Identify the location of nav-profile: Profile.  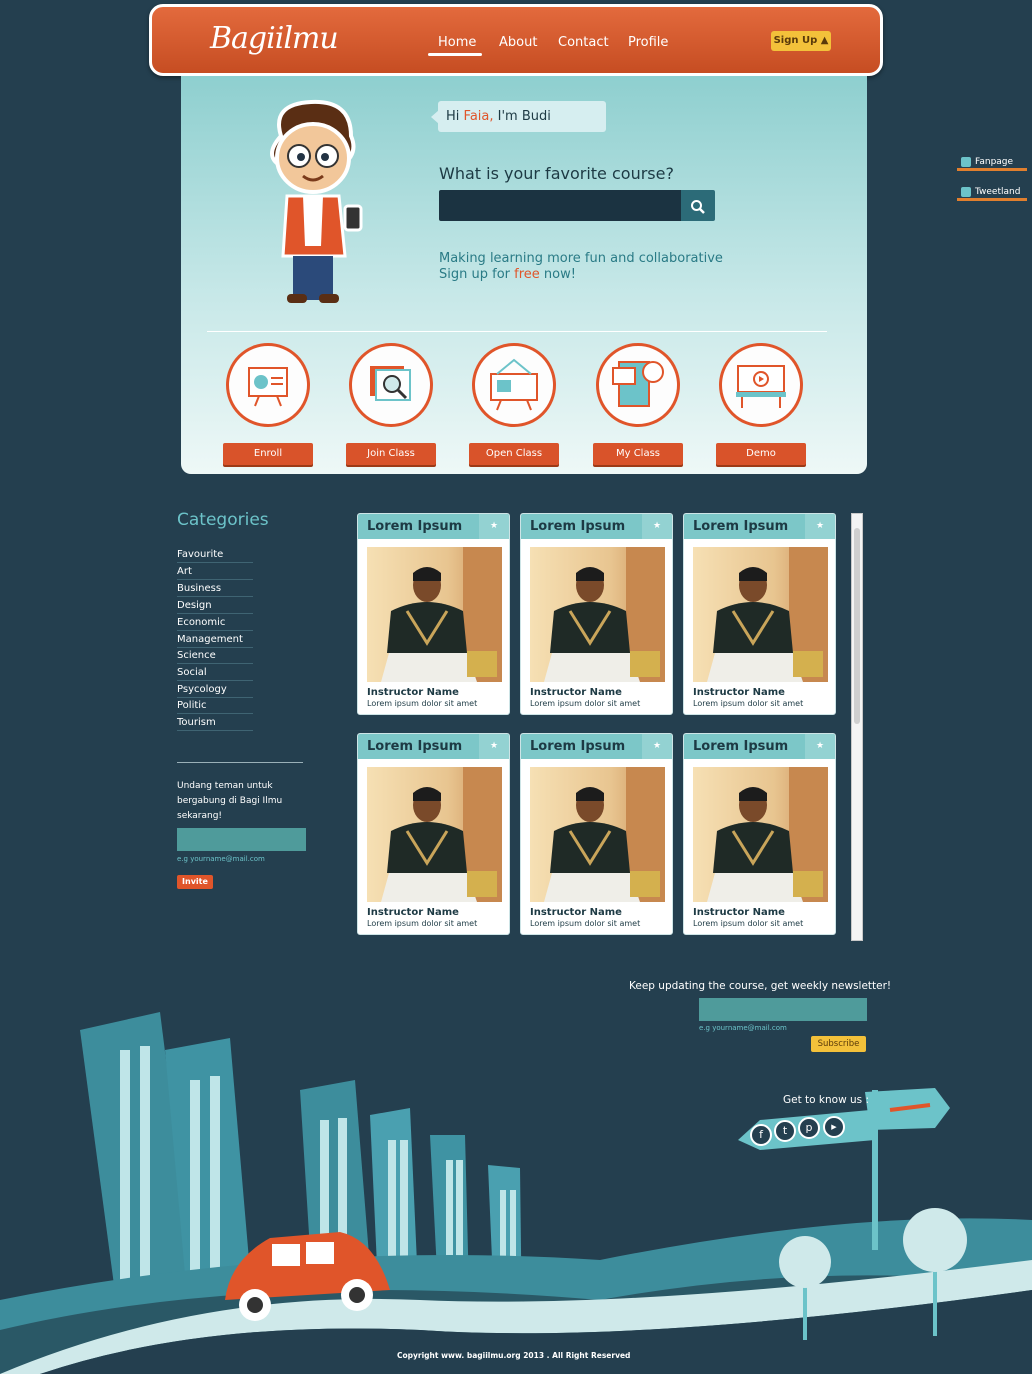
(648, 42).